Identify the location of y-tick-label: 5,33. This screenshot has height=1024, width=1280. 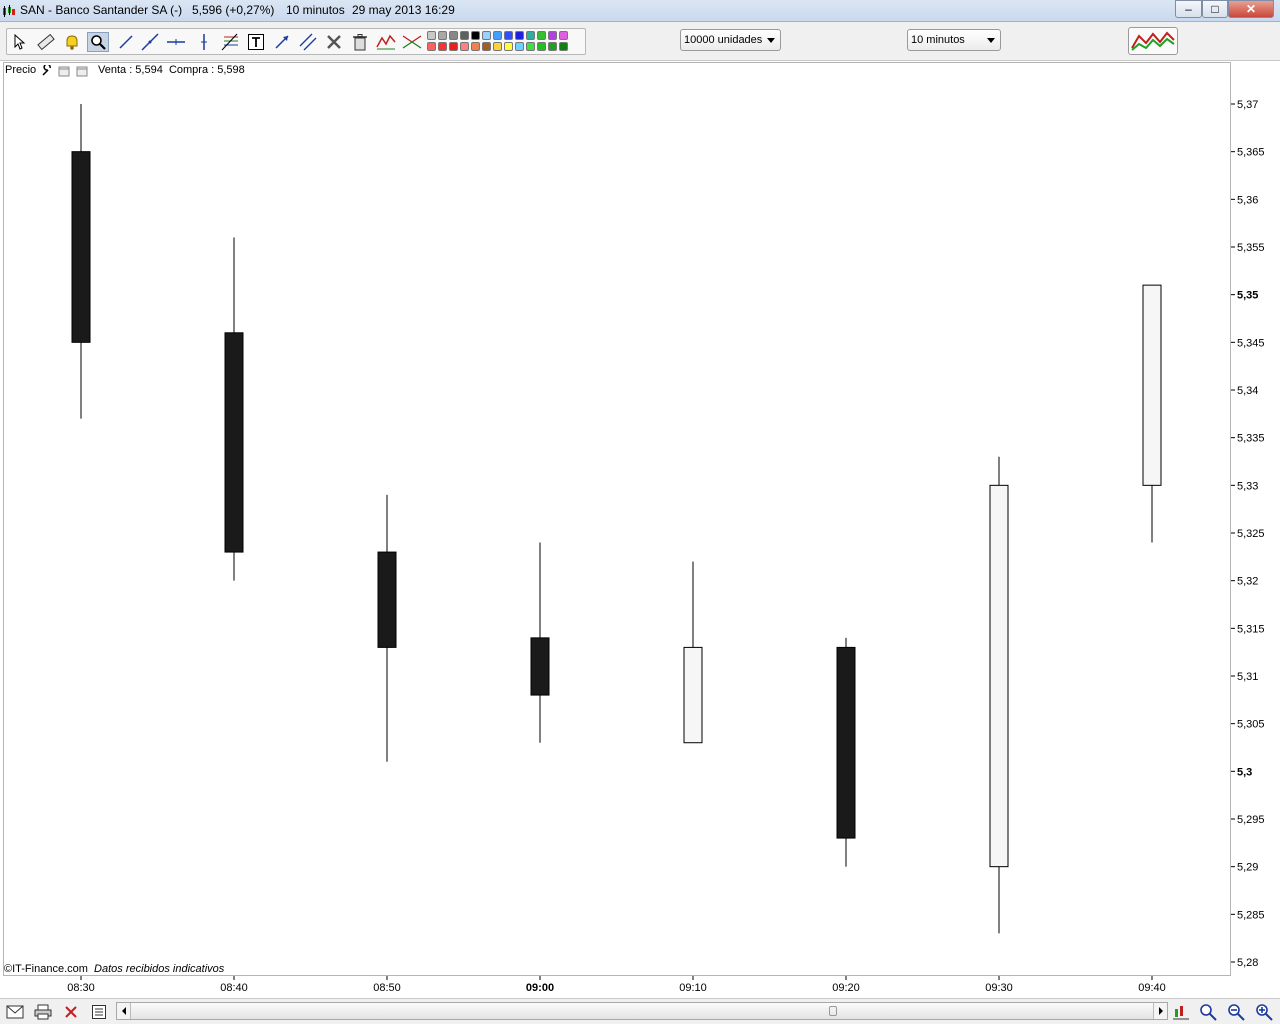
(1247, 486).